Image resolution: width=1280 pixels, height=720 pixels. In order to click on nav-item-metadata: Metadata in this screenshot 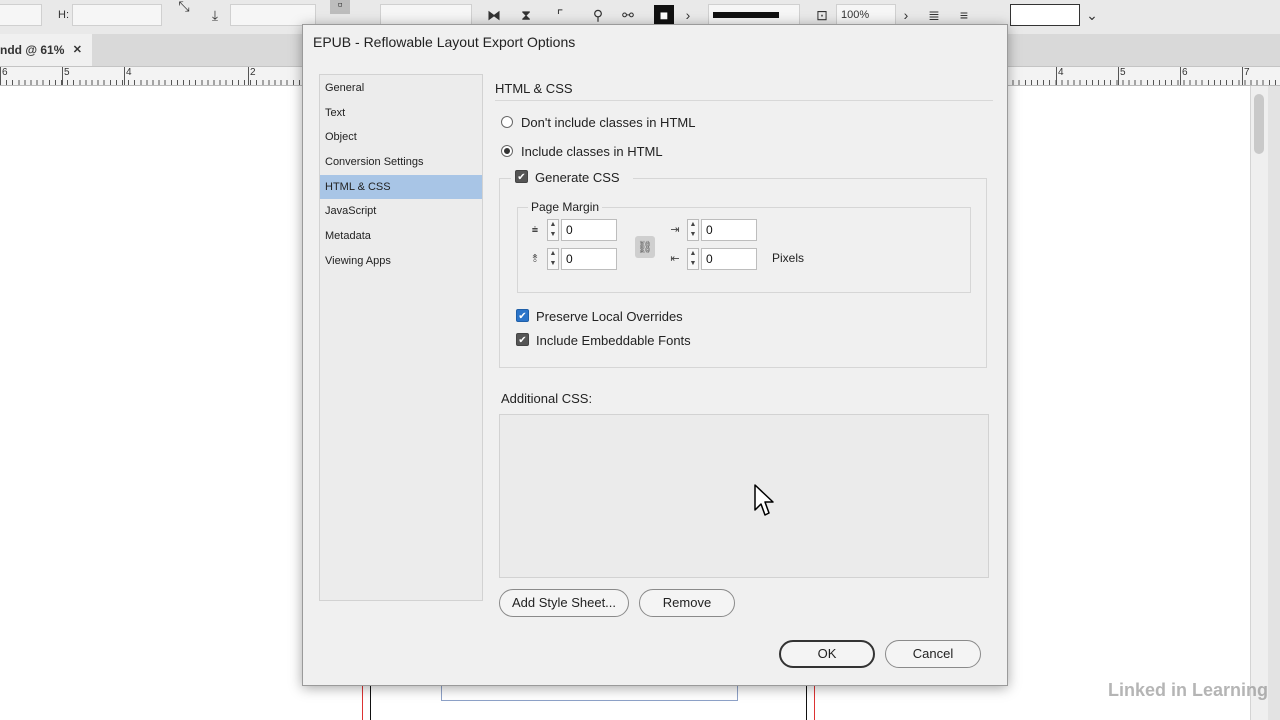, I will do `click(401, 236)`.